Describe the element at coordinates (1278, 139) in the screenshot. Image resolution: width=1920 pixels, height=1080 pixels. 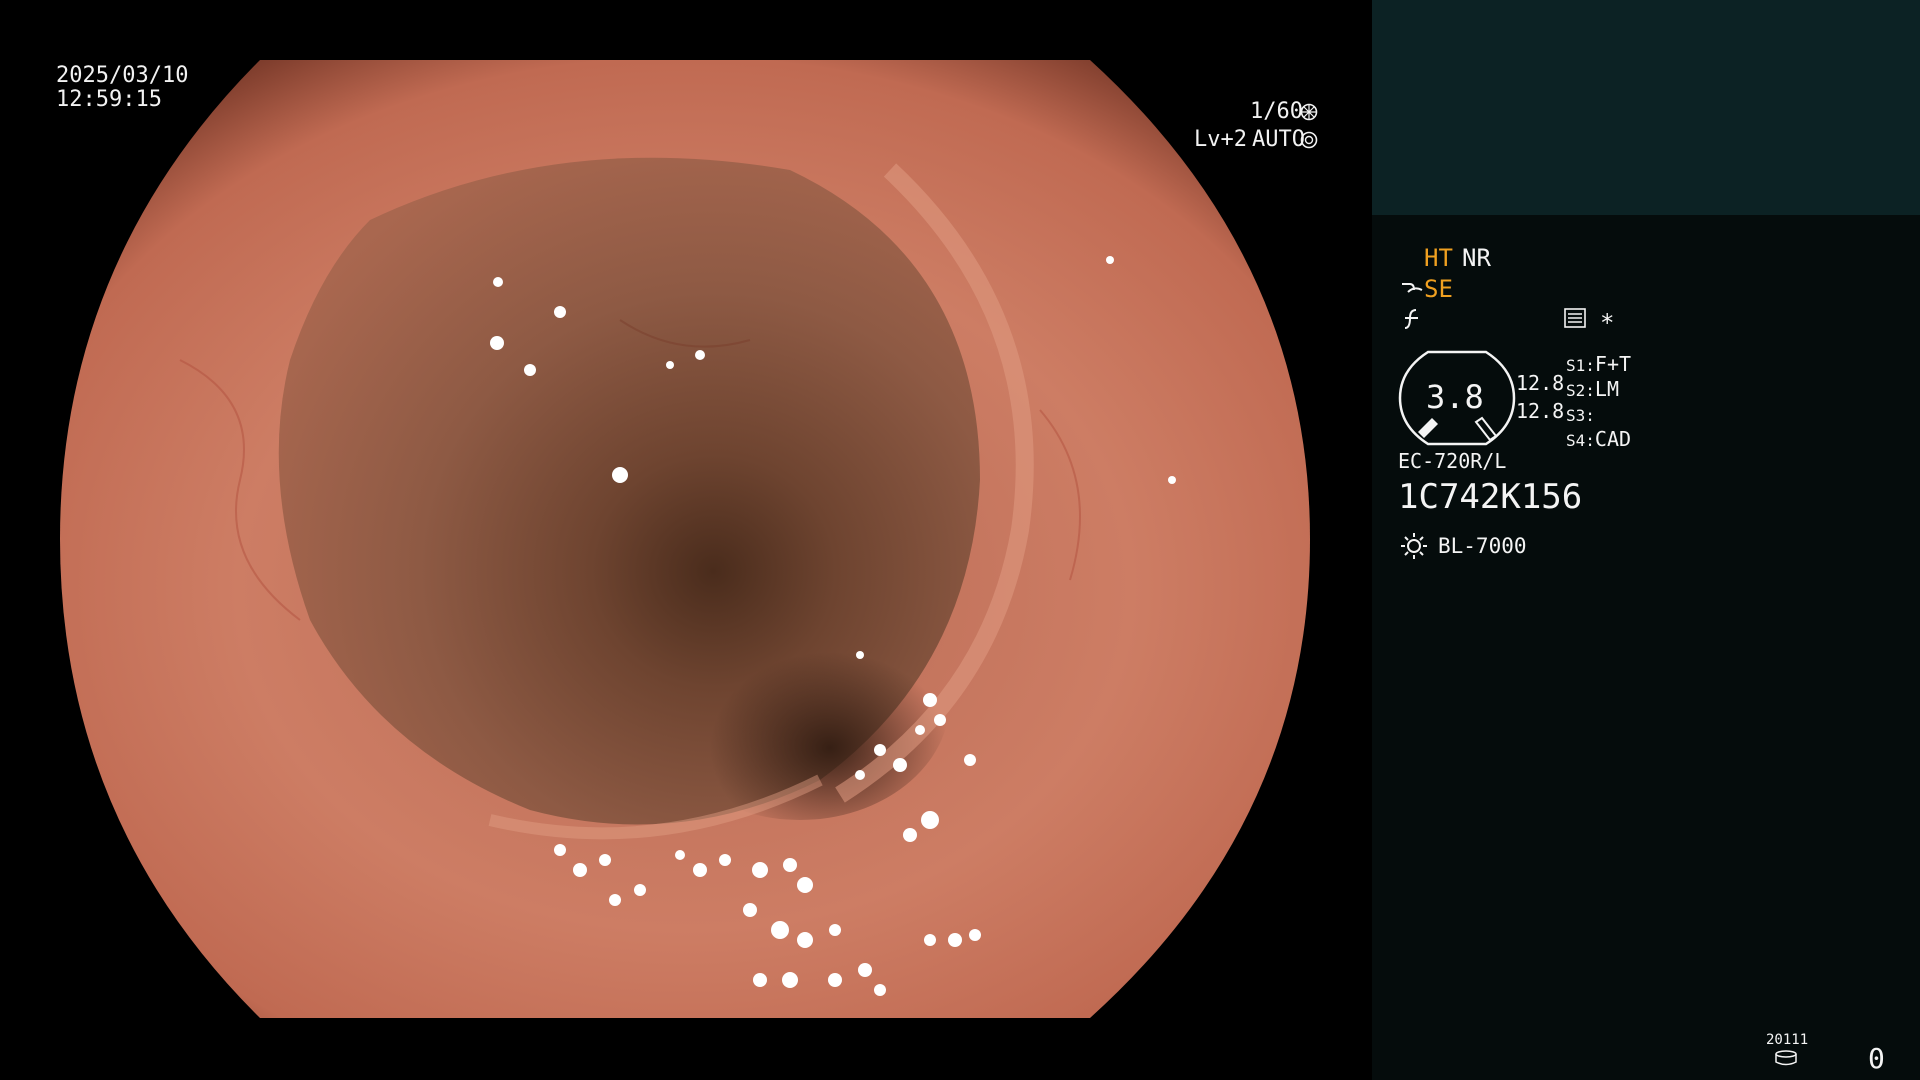
I see `iris-mode-label: AUTO` at that location.